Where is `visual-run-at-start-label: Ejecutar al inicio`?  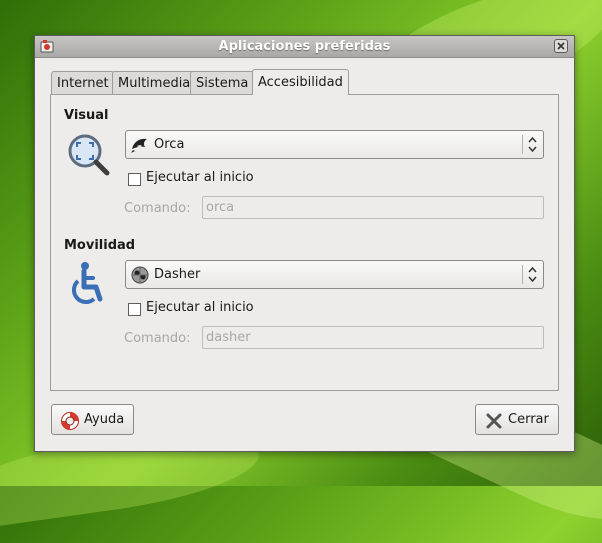
visual-run-at-start-label: Ejecutar al inicio is located at coordinates (200, 177).